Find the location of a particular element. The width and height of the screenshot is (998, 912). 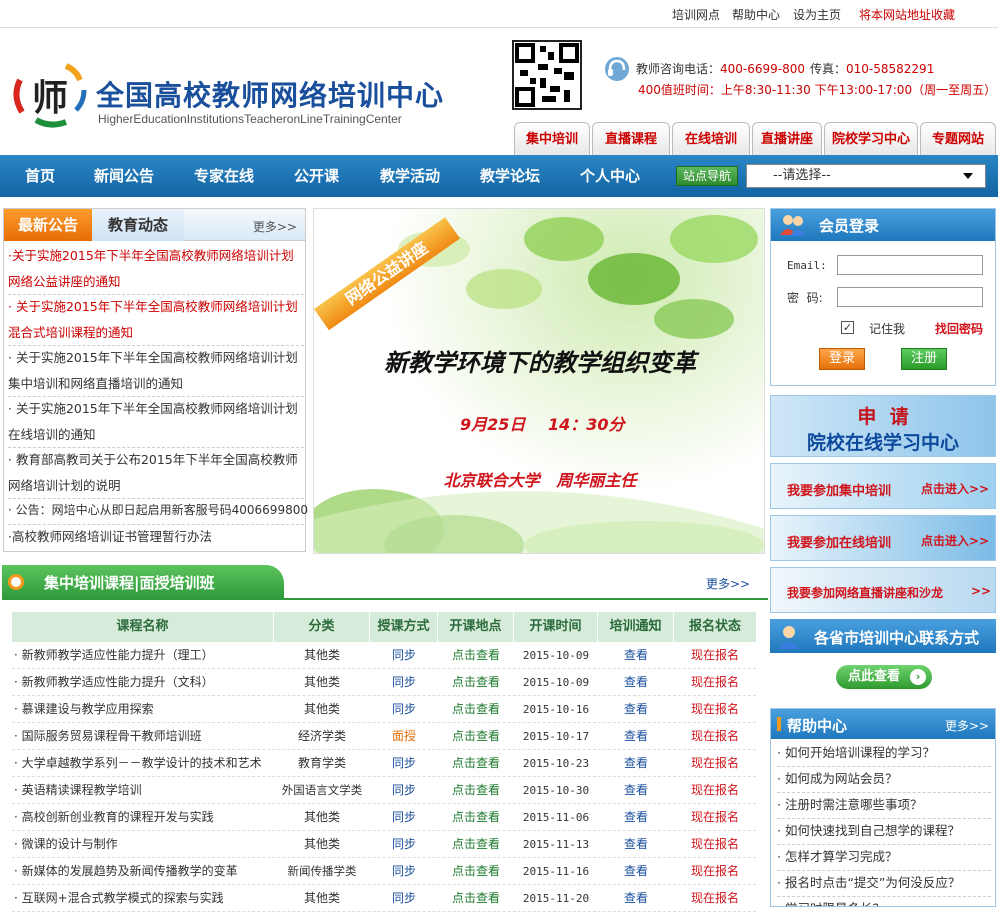

join-online-training-banner: 我要参加在线培训 点击进入>> is located at coordinates (883, 538).